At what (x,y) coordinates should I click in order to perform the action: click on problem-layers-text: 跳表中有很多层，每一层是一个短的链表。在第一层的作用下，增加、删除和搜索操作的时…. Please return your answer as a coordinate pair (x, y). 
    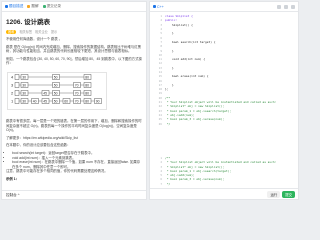
    Looking at the image, I should click on (74, 125).